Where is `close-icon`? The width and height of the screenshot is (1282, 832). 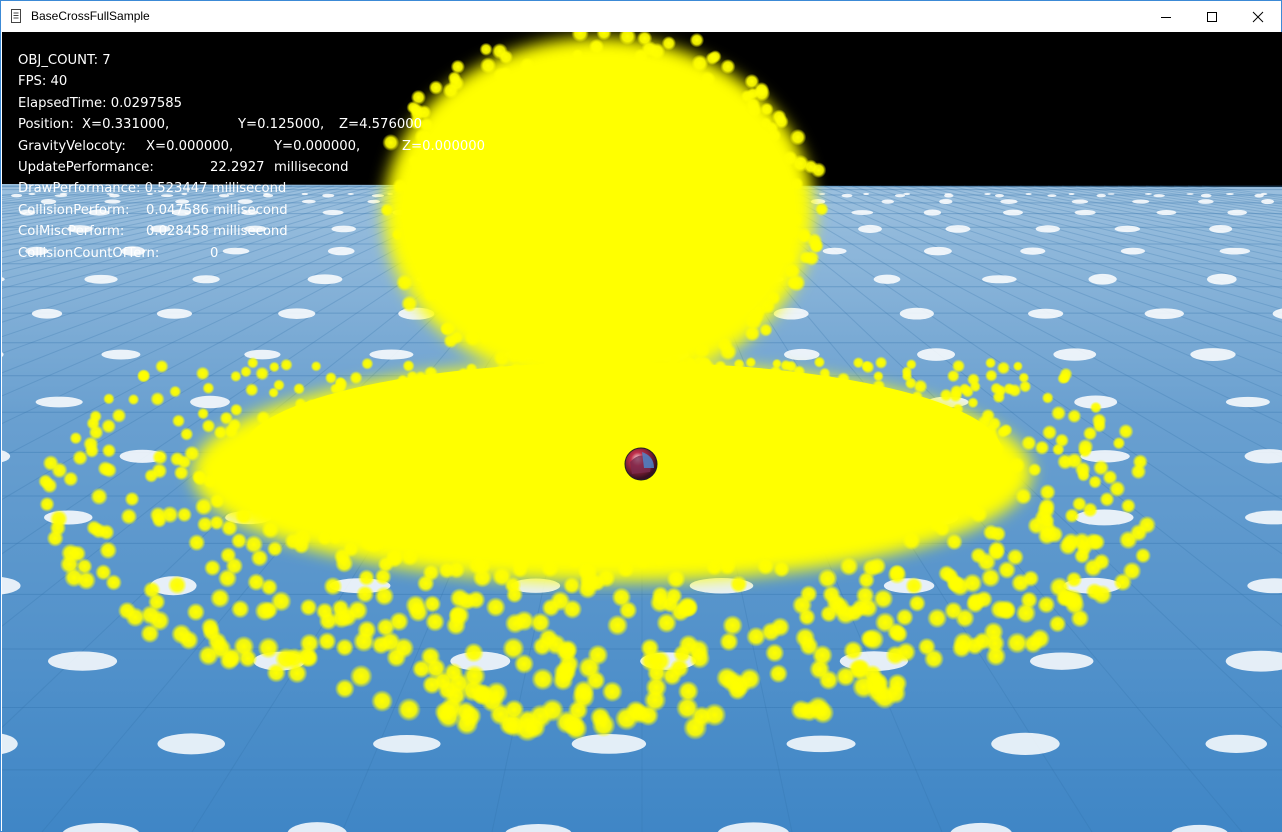 close-icon is located at coordinates (1258, 16).